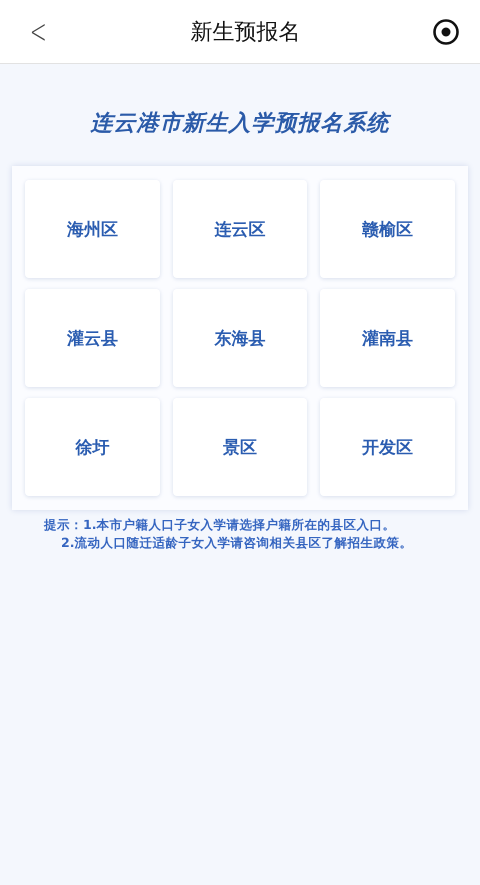  What do you see at coordinates (446, 32) in the screenshot?
I see `target-icon` at bounding box center [446, 32].